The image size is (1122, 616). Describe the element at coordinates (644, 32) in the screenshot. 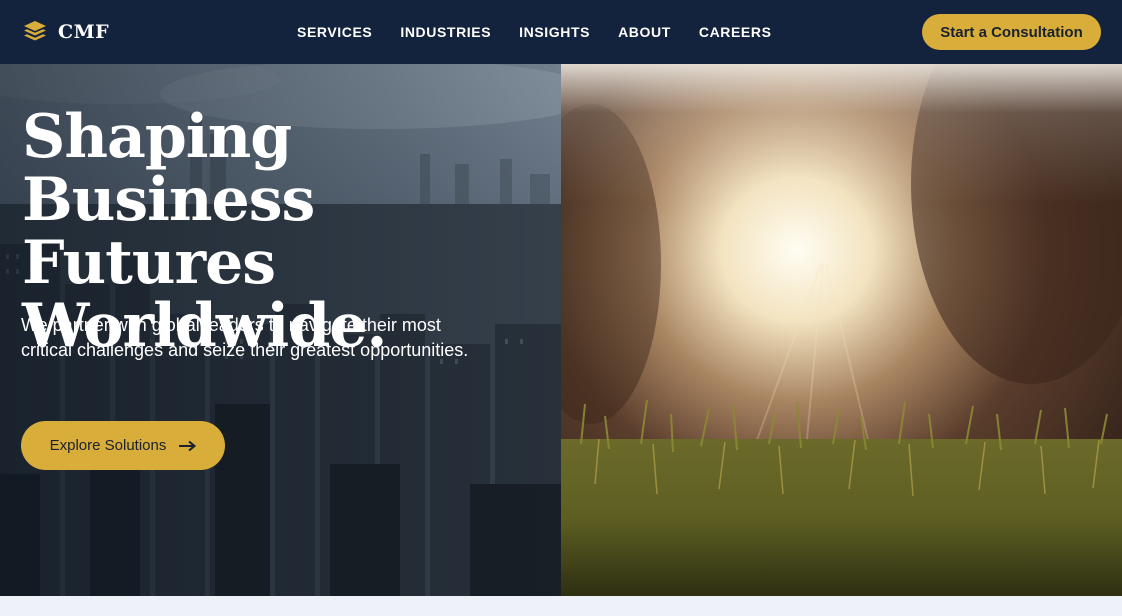

I see `nav-link-about: ABOUT` at that location.